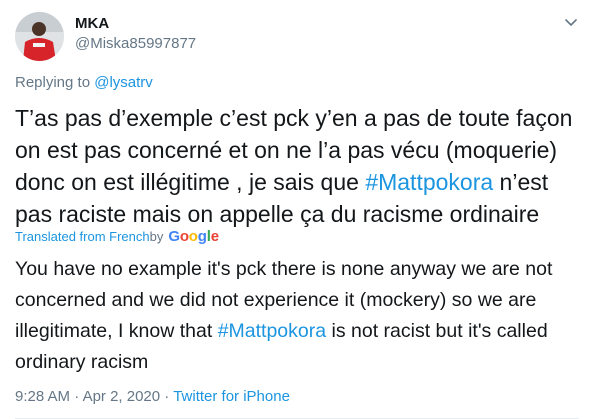 Image resolution: width=594 pixels, height=419 pixels. What do you see at coordinates (82, 237) in the screenshot?
I see `translated-from-link: Translated from French` at bounding box center [82, 237].